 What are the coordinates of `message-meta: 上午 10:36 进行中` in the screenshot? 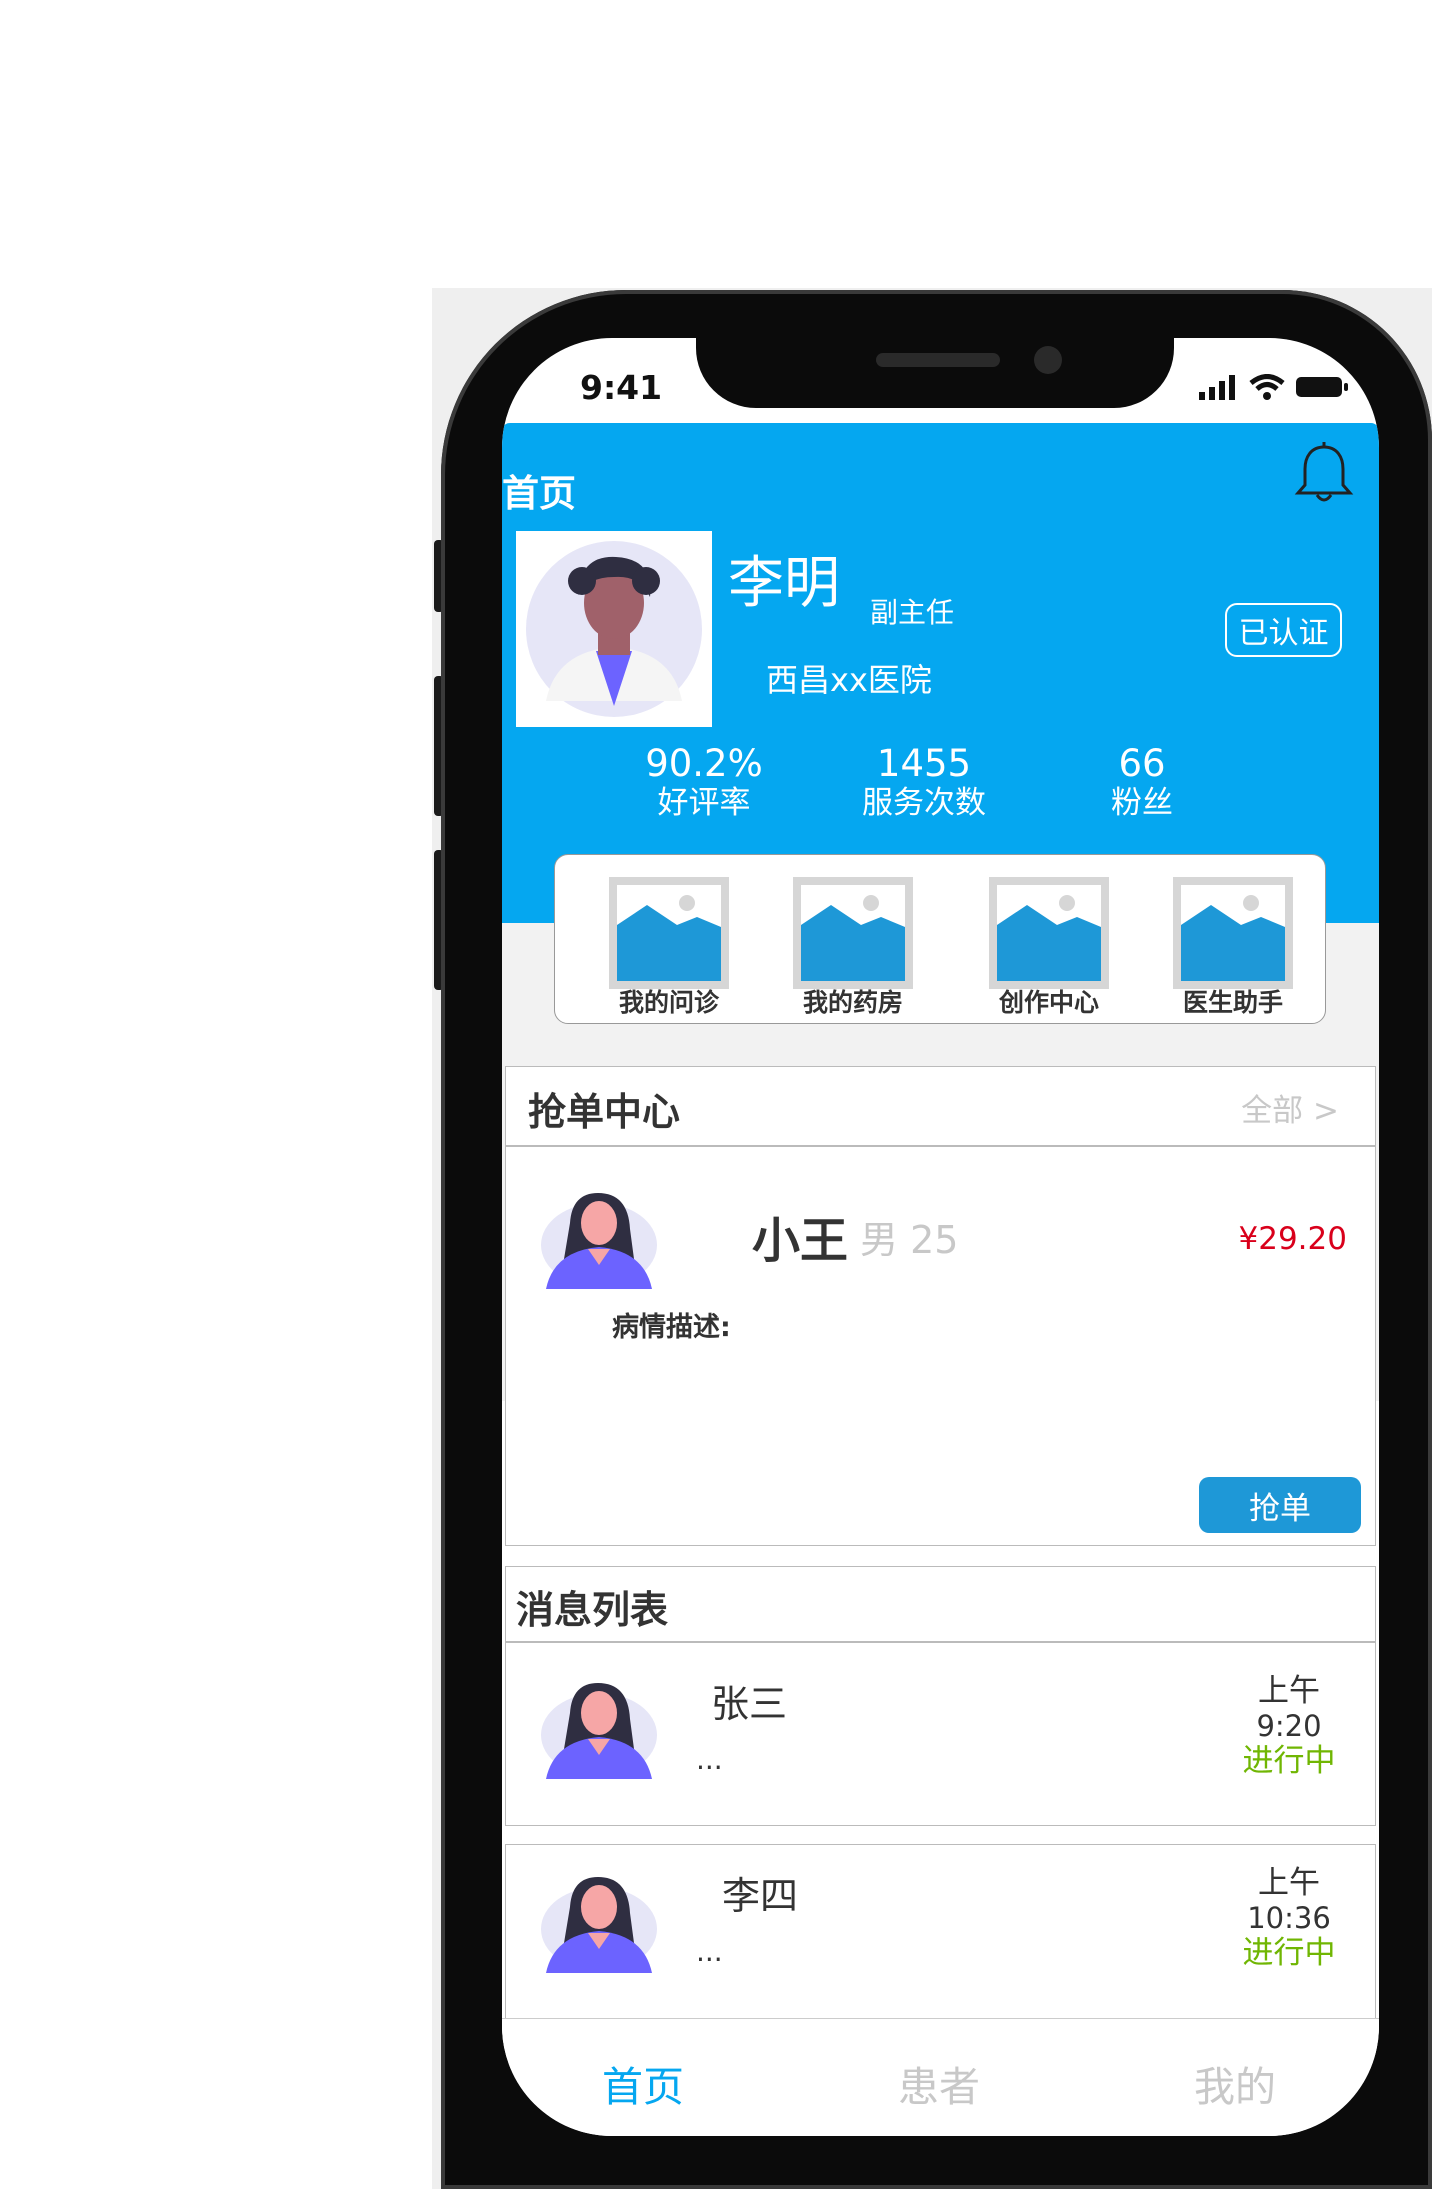 It's located at (1289, 1918).